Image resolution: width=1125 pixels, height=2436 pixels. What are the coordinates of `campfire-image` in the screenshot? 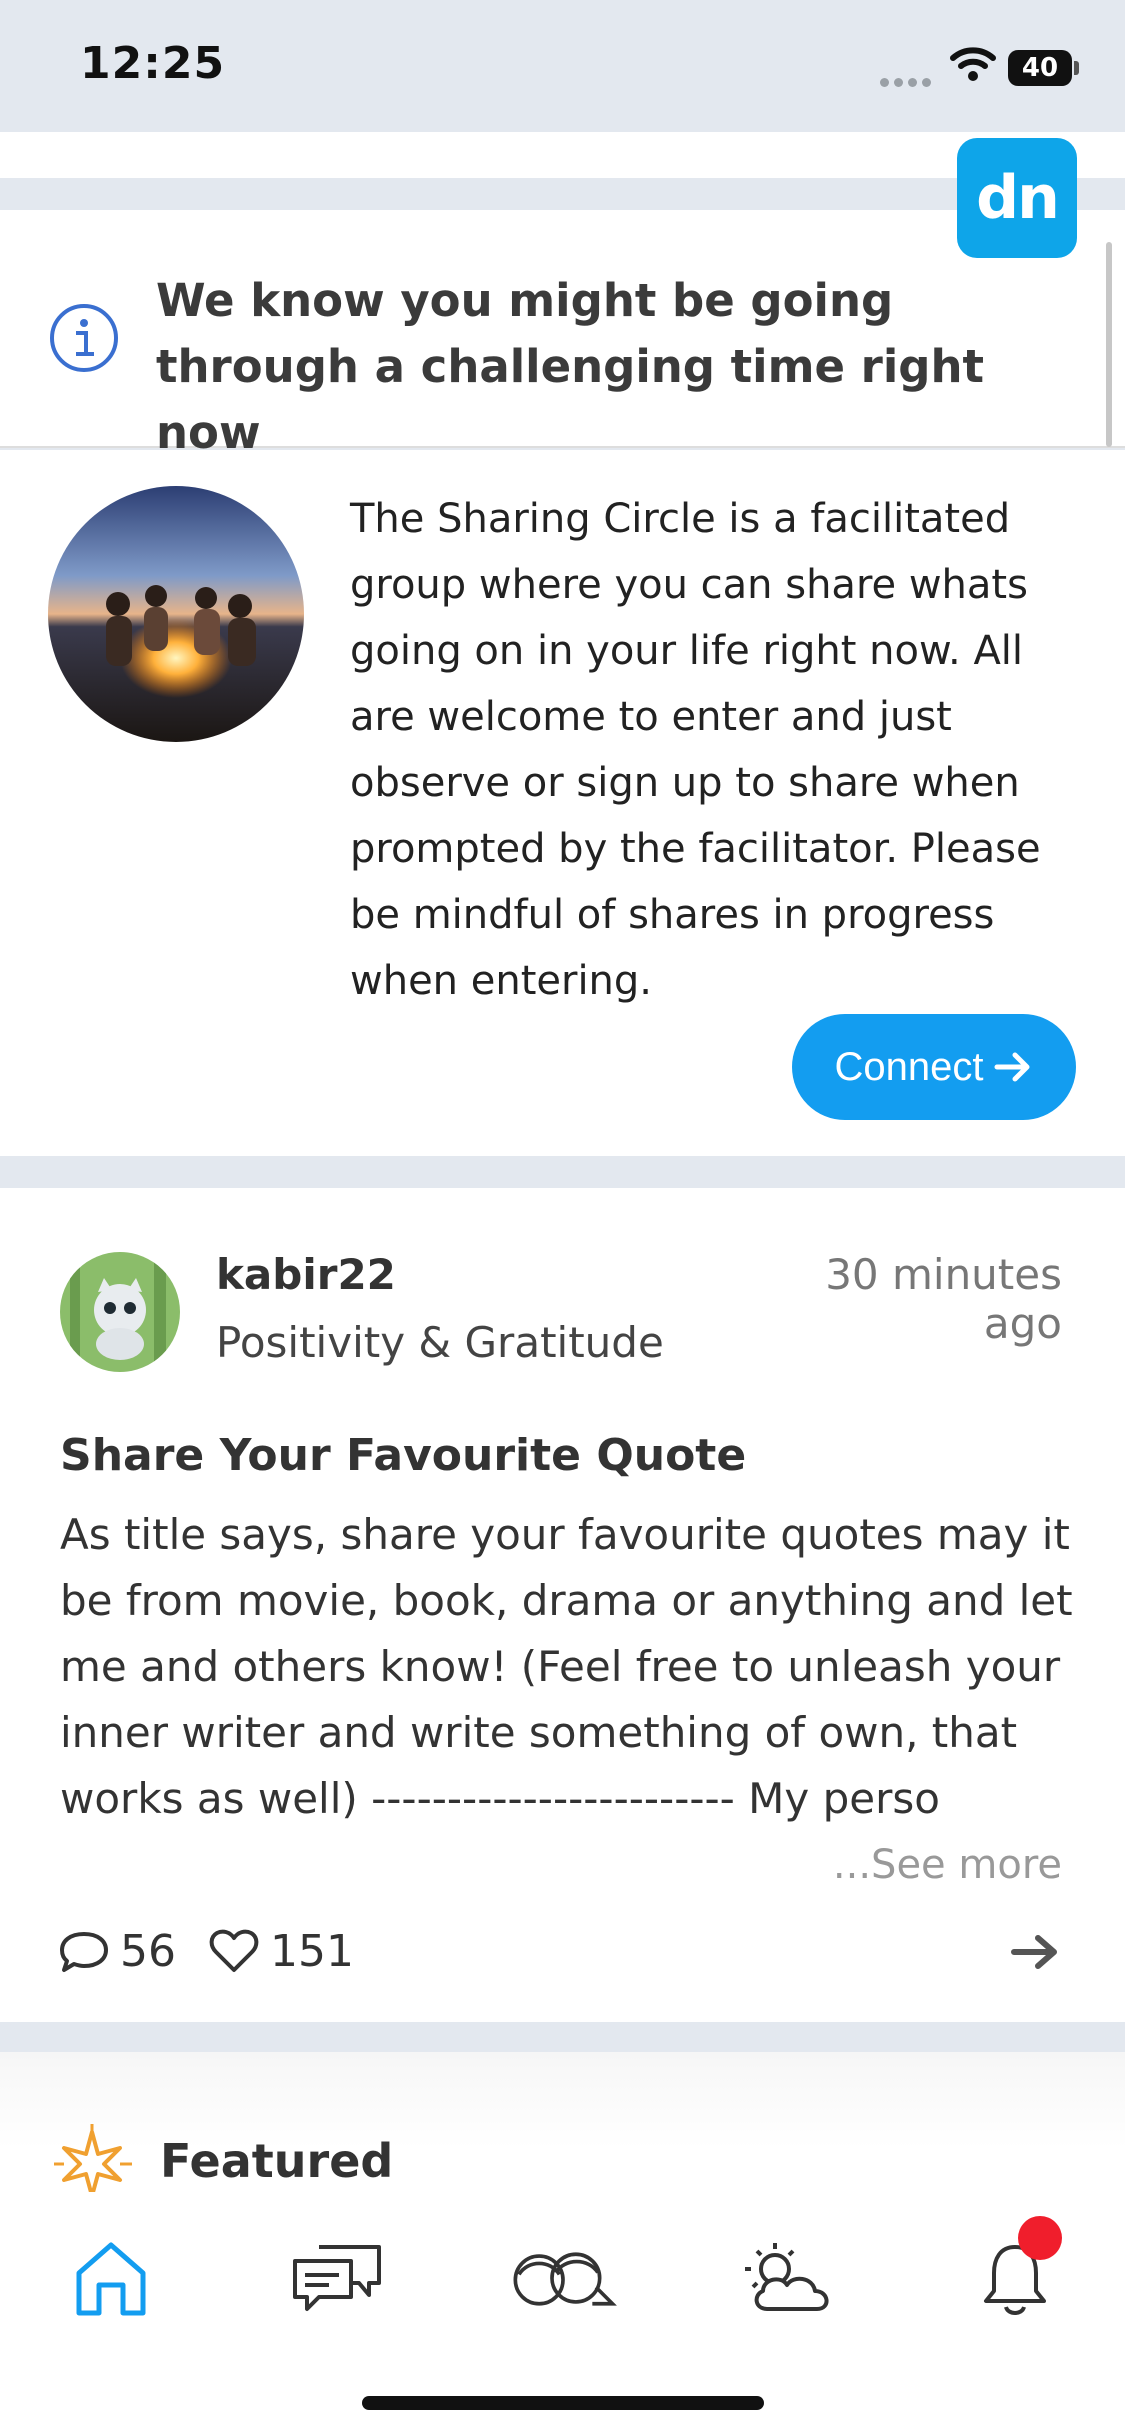 It's located at (176, 614).